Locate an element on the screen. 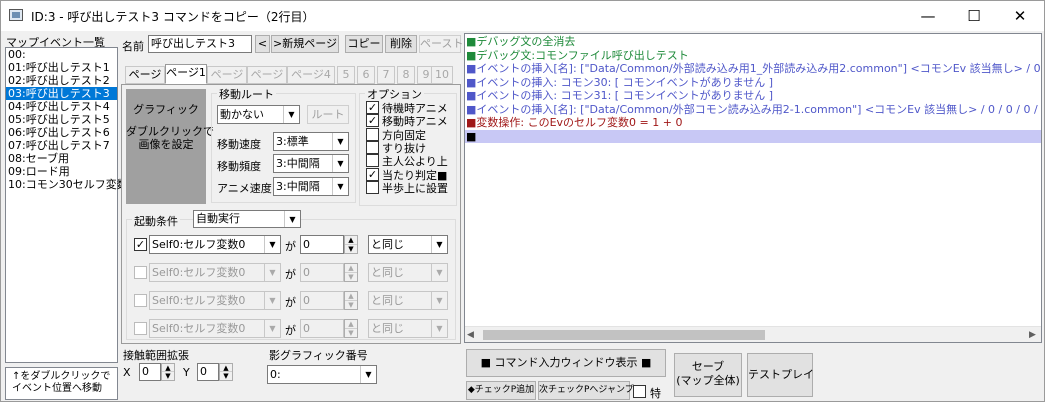 The image size is (1045, 402). move-freq-label: 移動頻度 is located at coordinates (239, 166).